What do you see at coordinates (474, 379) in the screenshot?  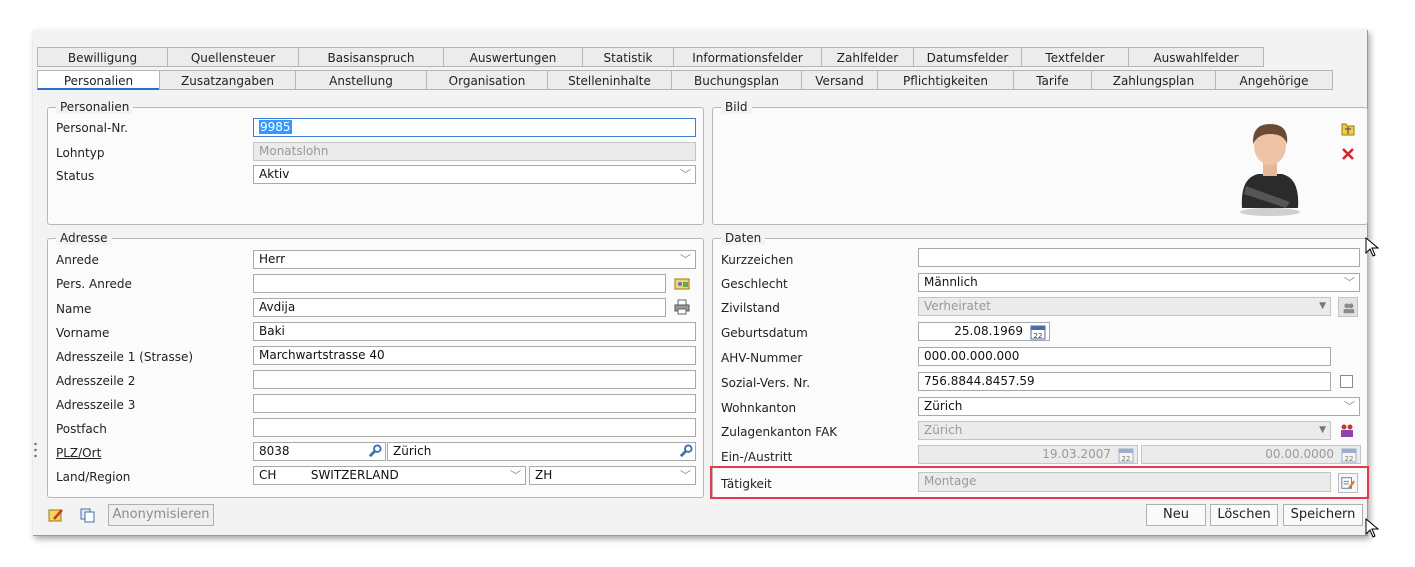 I see `adresszeile2-field` at bounding box center [474, 379].